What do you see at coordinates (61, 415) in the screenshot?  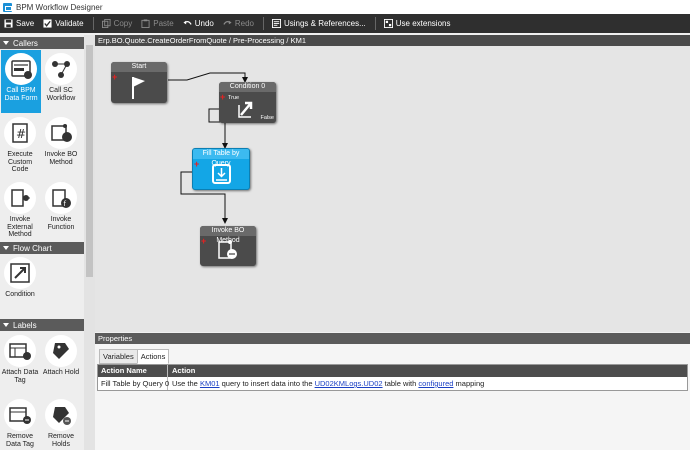 I see `remove-hold-icon` at bounding box center [61, 415].